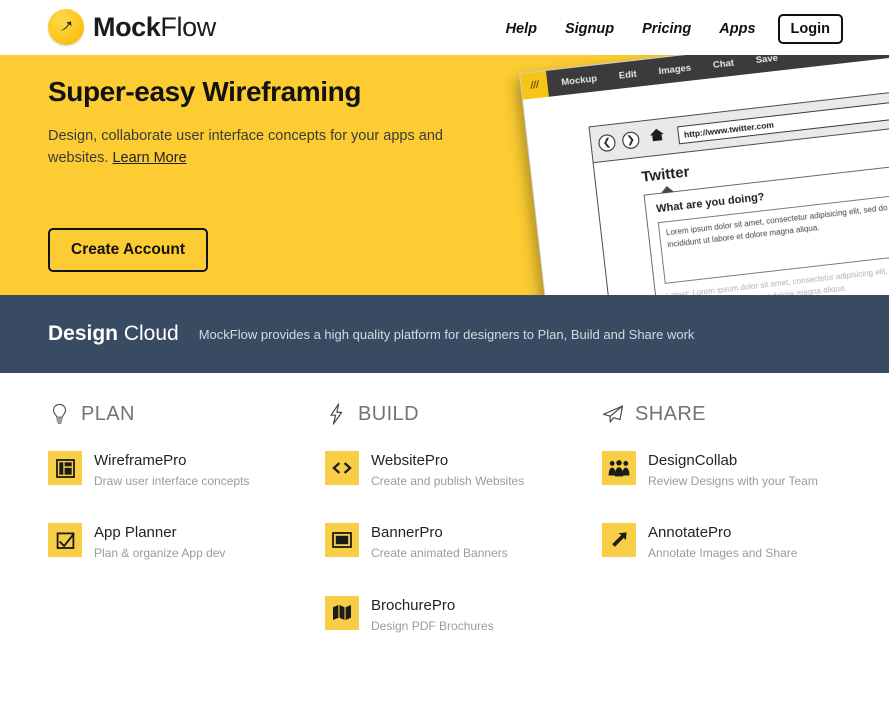 The image size is (889, 712). What do you see at coordinates (342, 468) in the screenshot?
I see `code-brackets-icon` at bounding box center [342, 468].